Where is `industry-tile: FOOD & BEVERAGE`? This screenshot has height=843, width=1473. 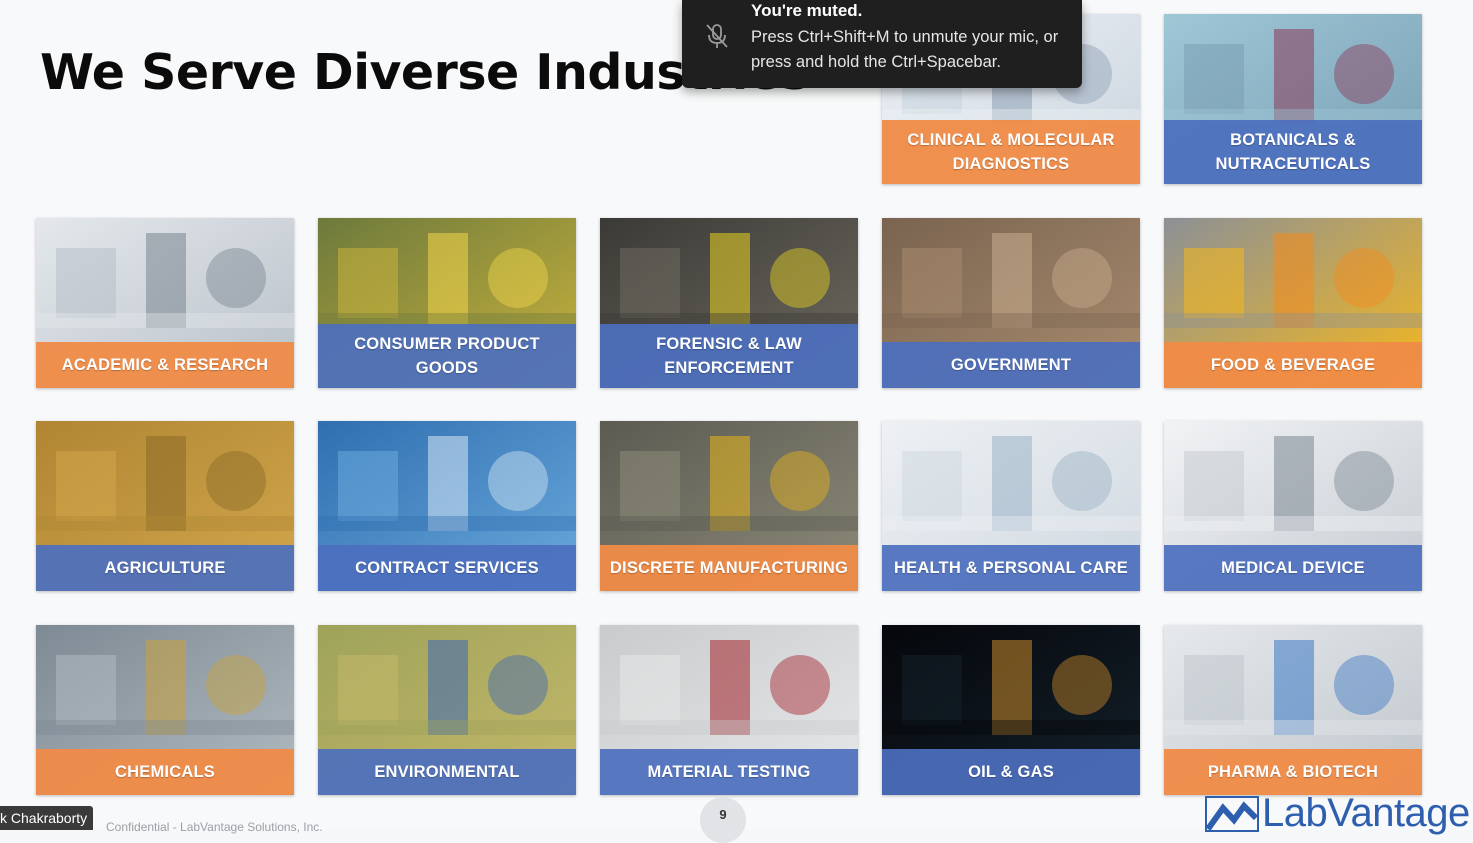
industry-tile: FOOD & BEVERAGE is located at coordinates (1293, 303).